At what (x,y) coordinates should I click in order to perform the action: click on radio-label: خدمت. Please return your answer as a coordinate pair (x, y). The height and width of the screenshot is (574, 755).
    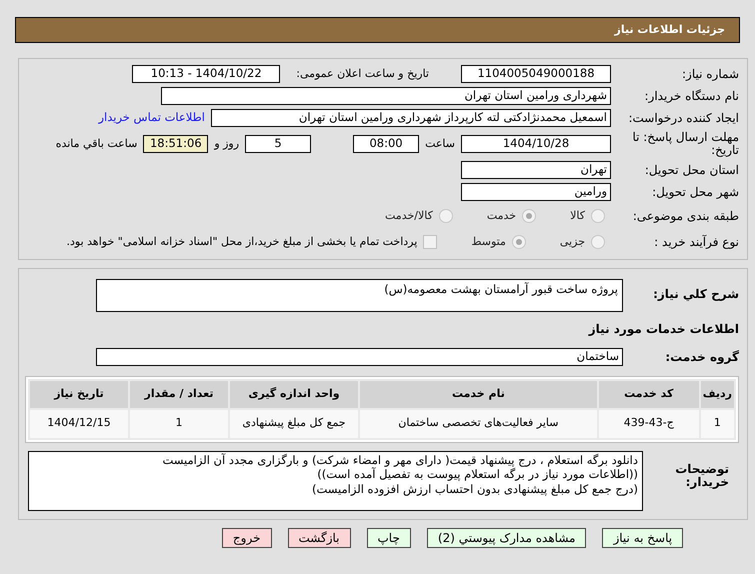
    Looking at the image, I should click on (501, 216).